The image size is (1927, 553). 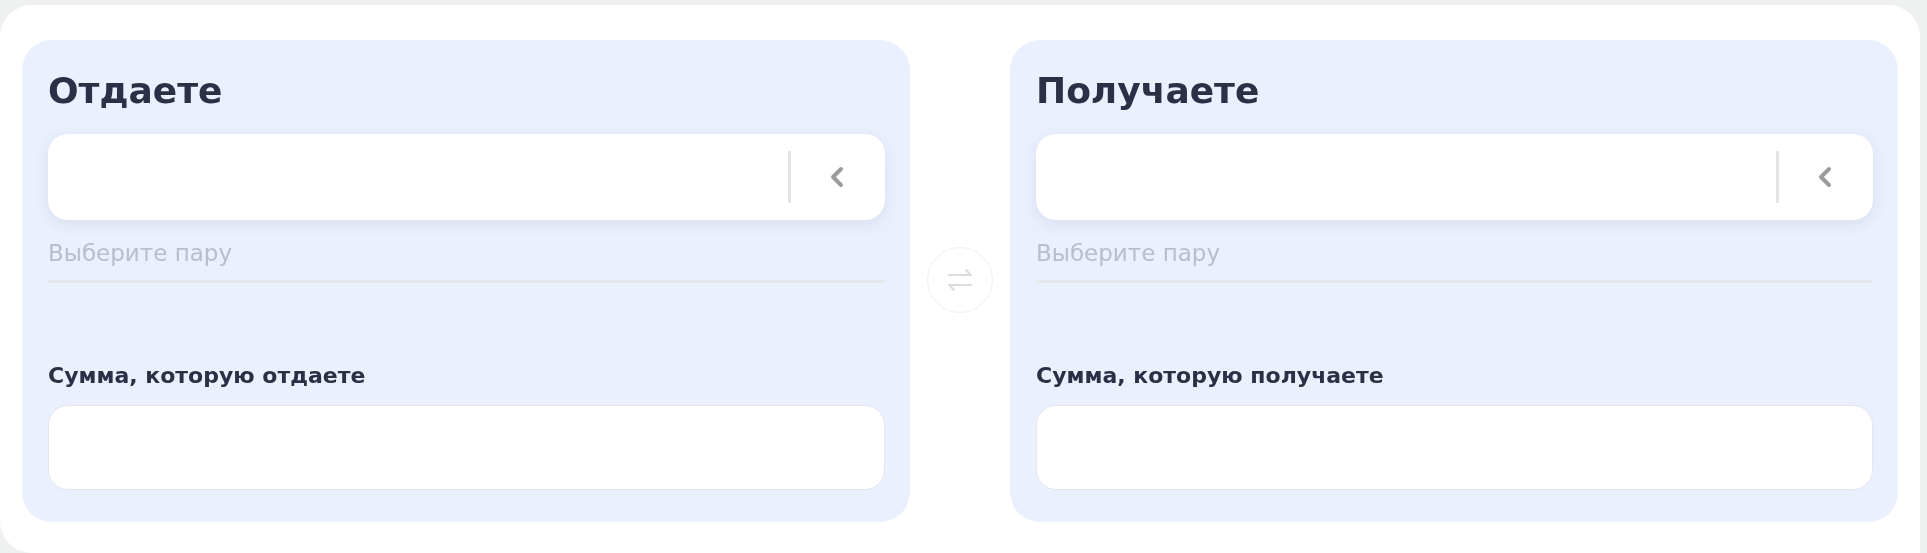 What do you see at coordinates (960, 280) in the screenshot?
I see `swap-arrows-icon` at bounding box center [960, 280].